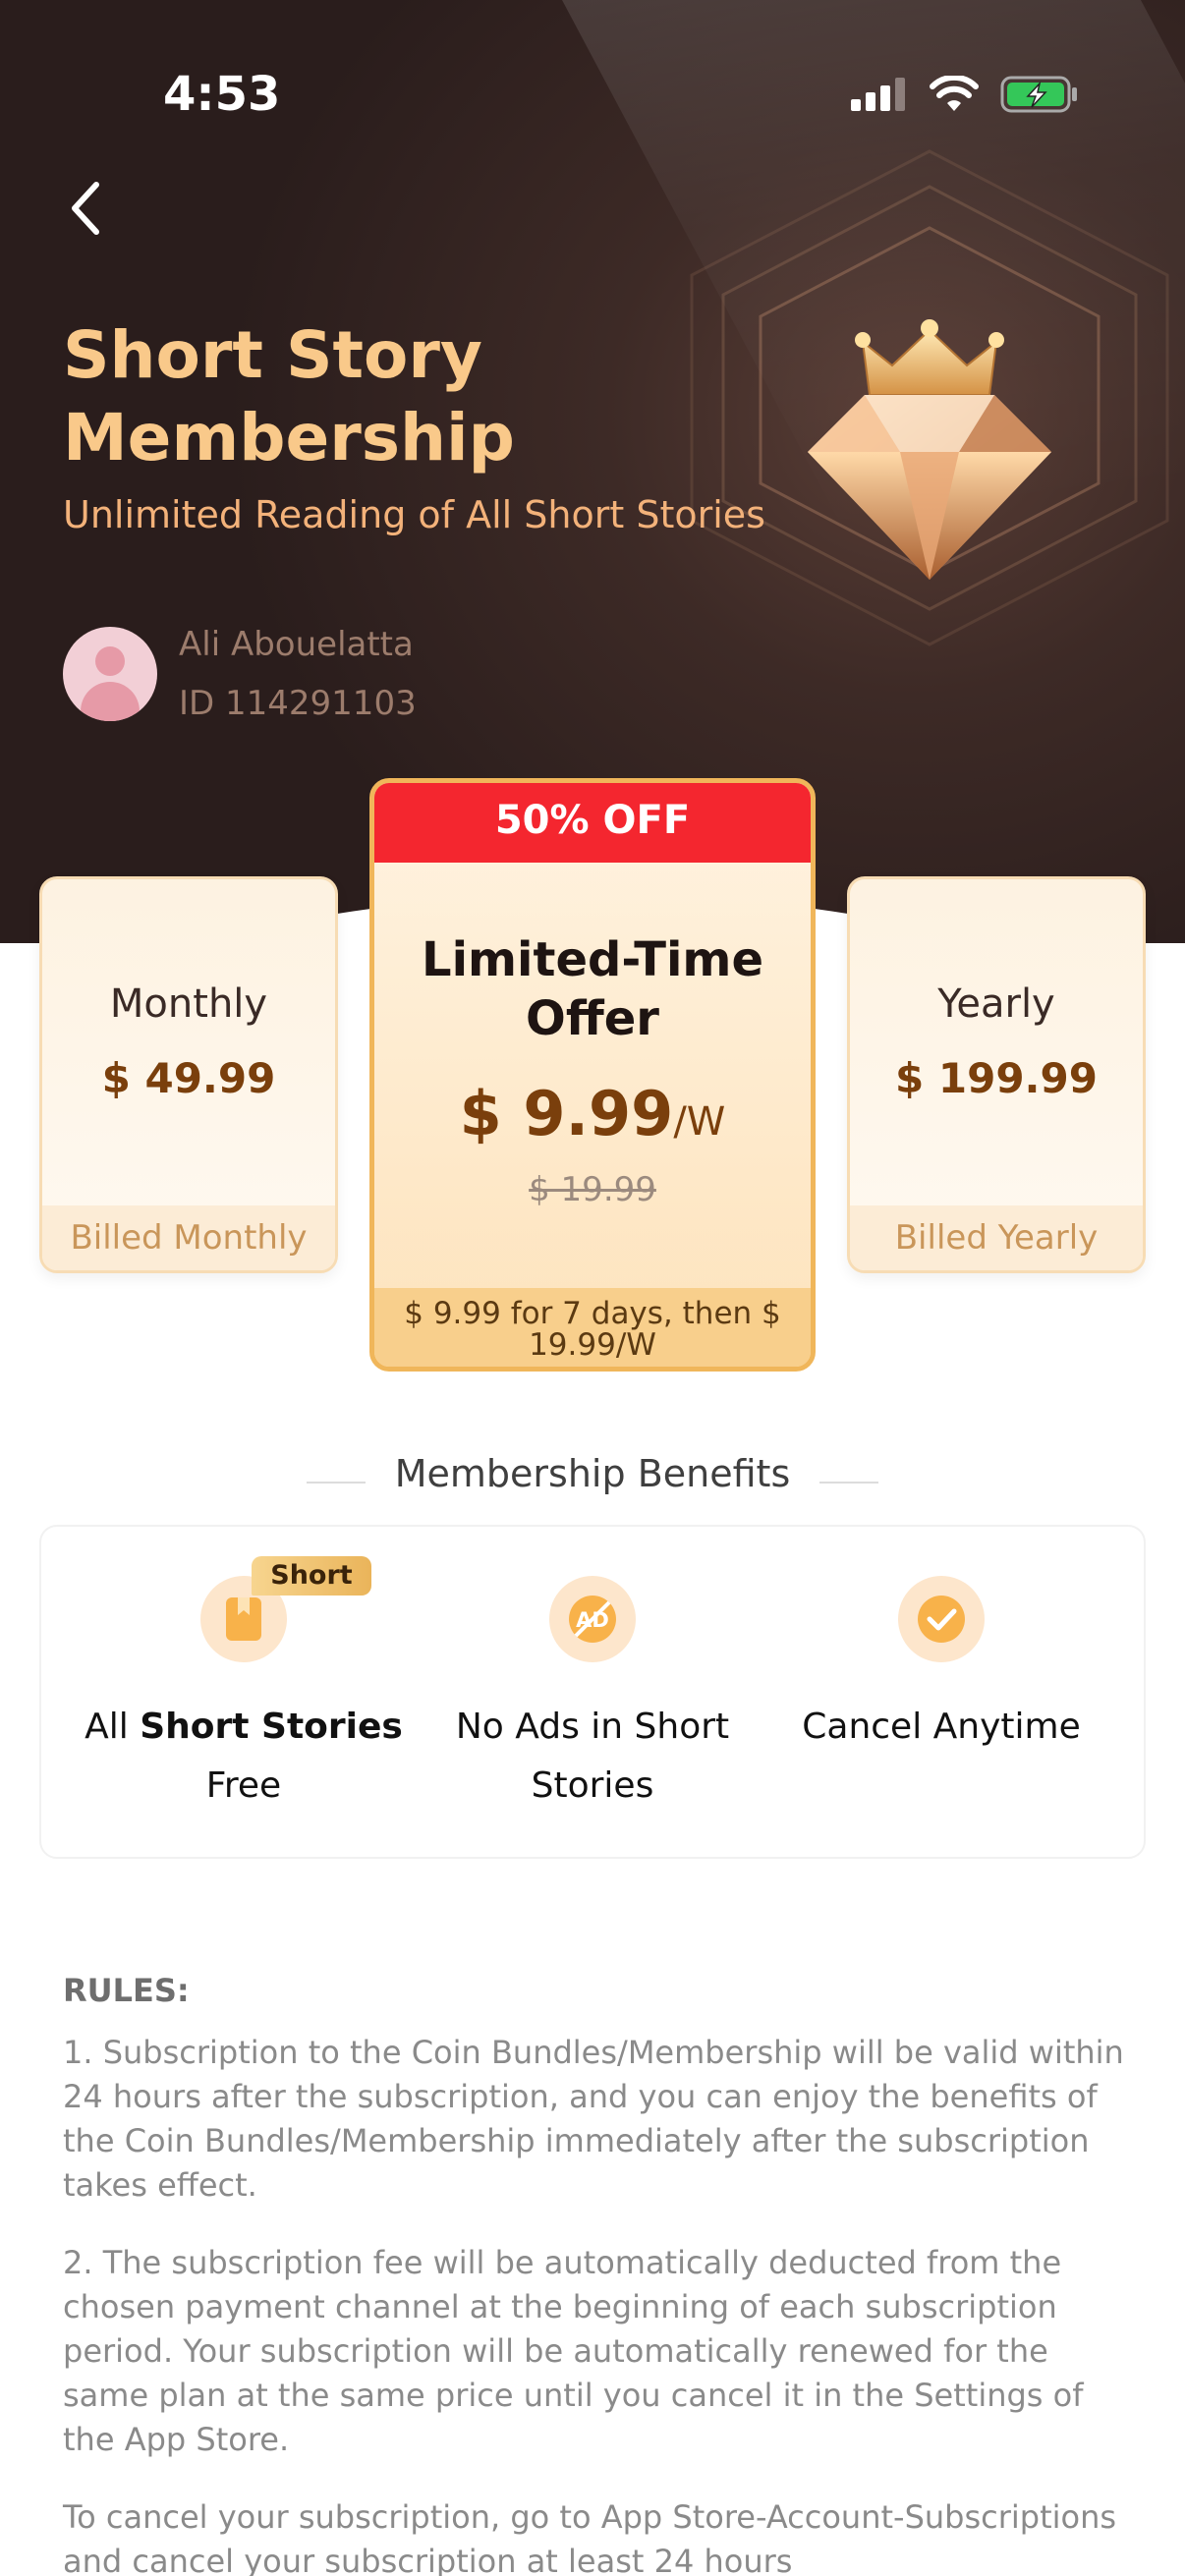  I want to click on signal-icon, so click(878, 94).